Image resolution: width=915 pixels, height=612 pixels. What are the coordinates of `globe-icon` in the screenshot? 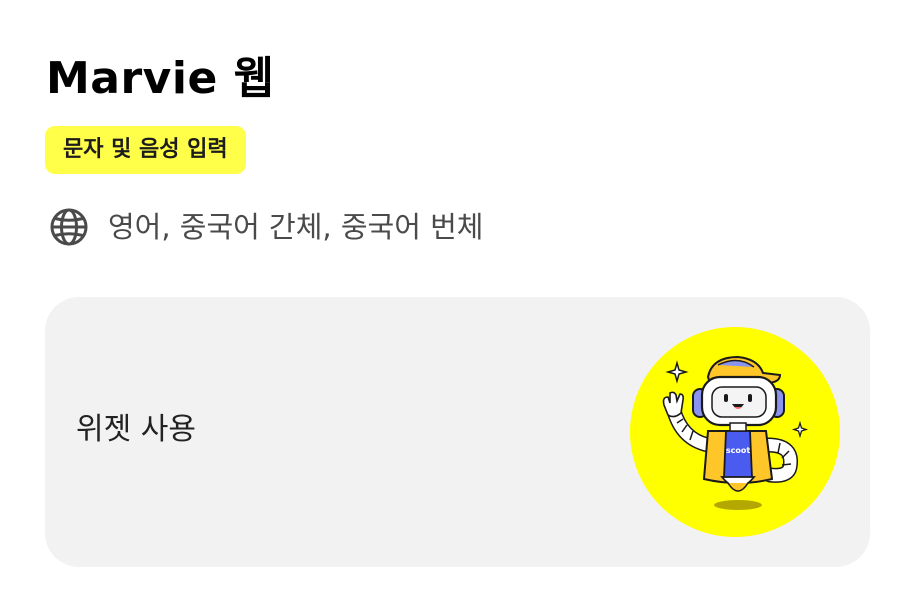 It's located at (69, 227).